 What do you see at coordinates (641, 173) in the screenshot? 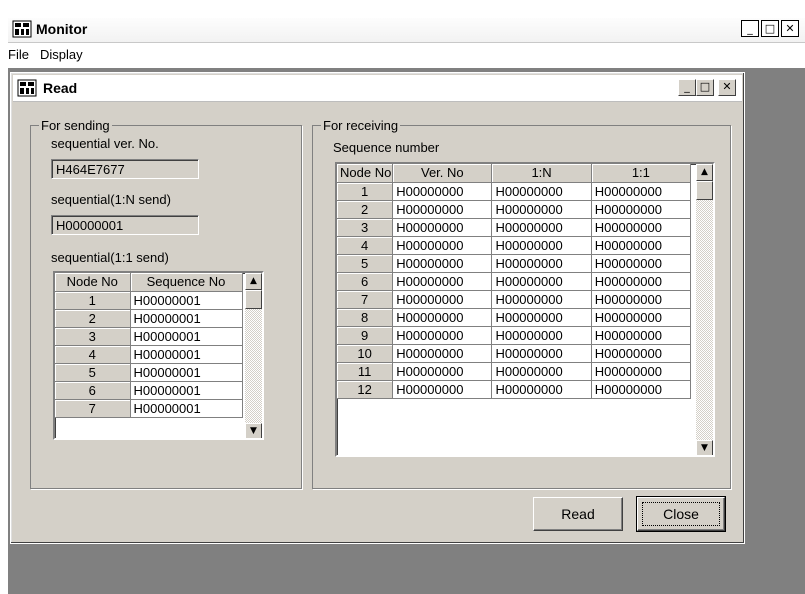
I see `col-header-1-1: 1:1` at bounding box center [641, 173].